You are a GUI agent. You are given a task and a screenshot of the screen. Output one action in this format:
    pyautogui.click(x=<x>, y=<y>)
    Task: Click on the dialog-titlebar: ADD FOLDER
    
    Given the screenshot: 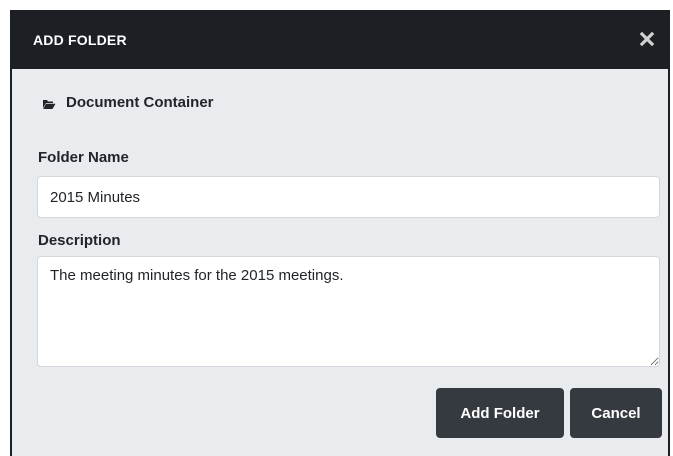 What is the action you would take?
    pyautogui.click(x=340, y=39)
    